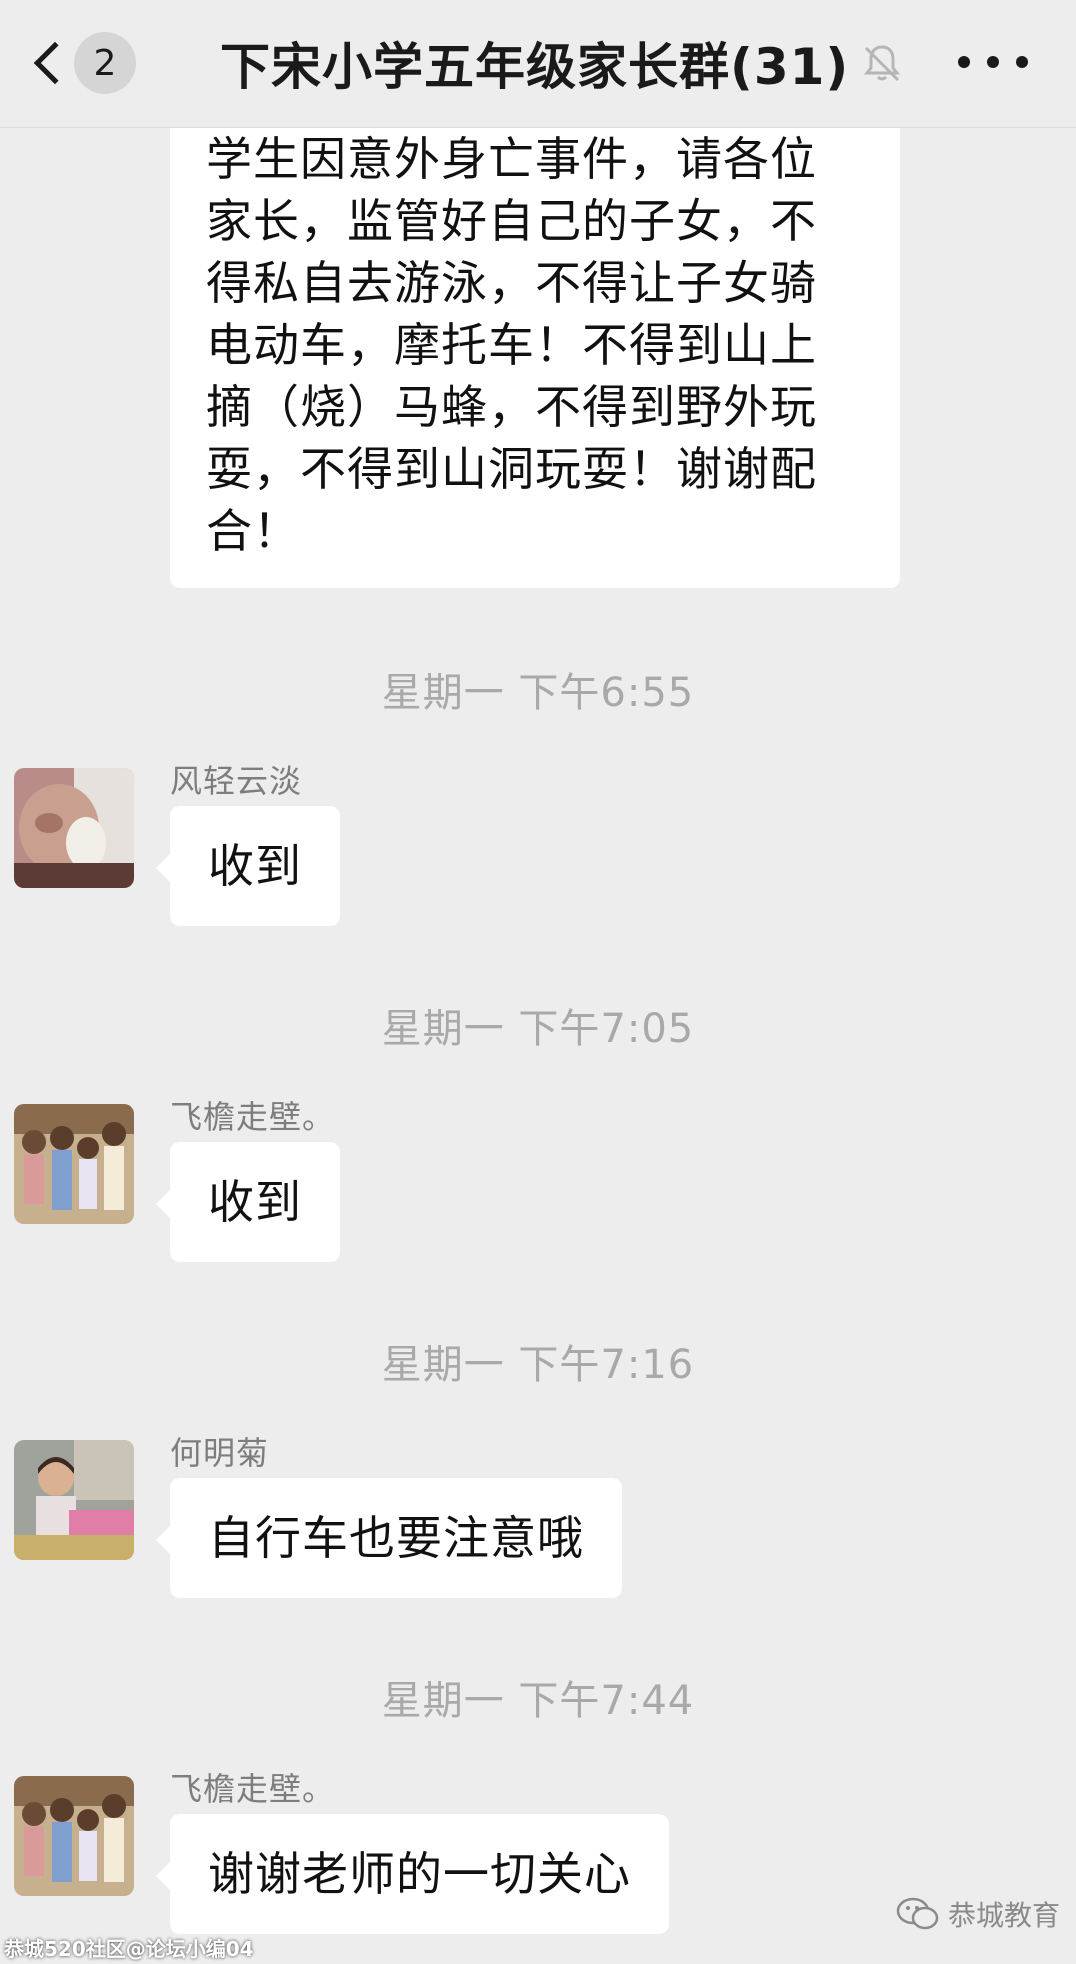 This screenshot has height=1964, width=1076. What do you see at coordinates (511, 469) in the screenshot?
I see `message-line: 耍，不得到山洞玩耍！谢谢配` at bounding box center [511, 469].